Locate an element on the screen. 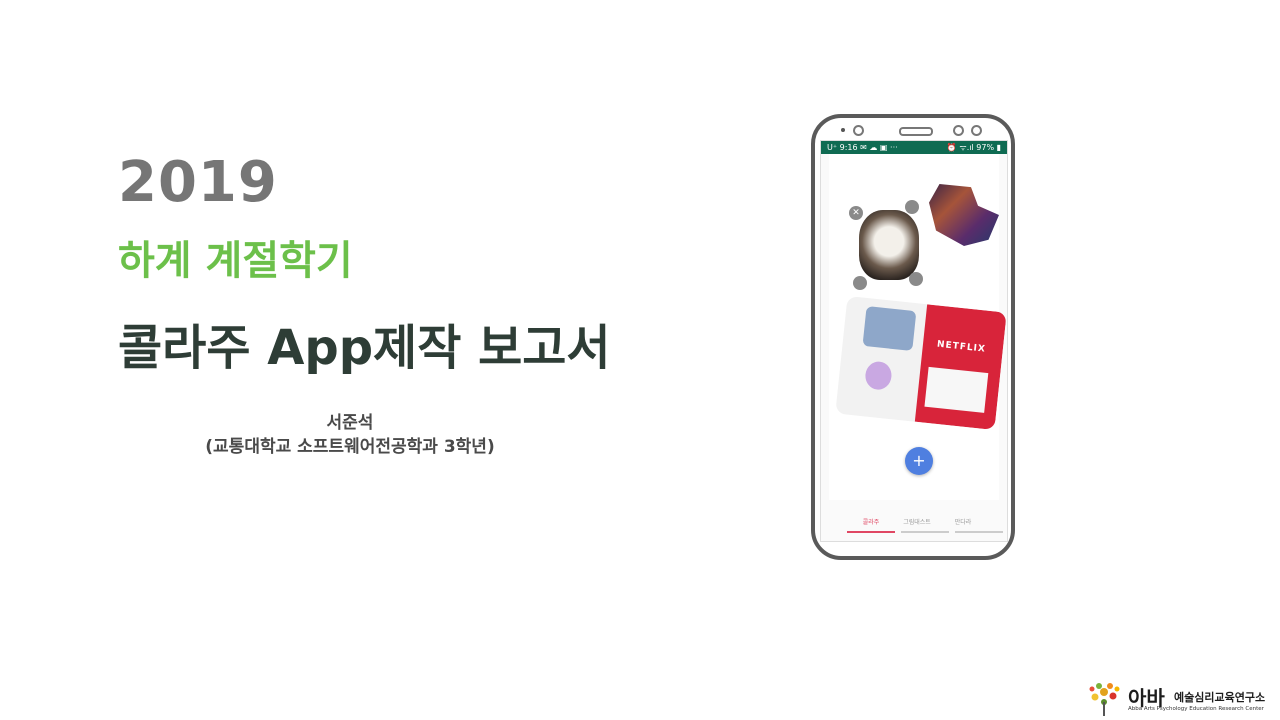 The height and width of the screenshot is (720, 1280). camera-dot is located at coordinates (843, 130).